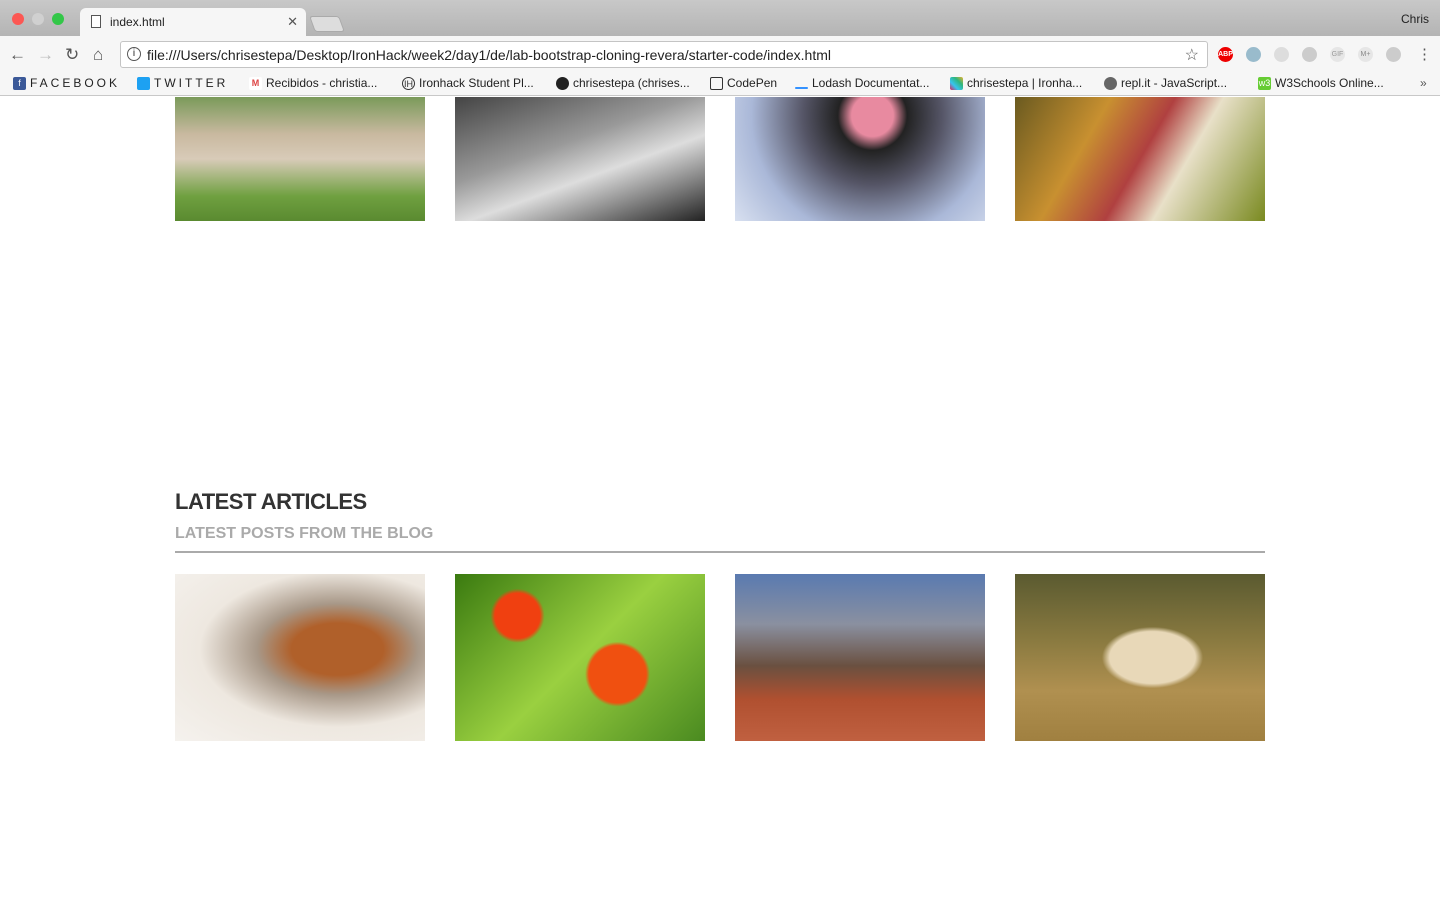  What do you see at coordinates (716, 83) in the screenshot?
I see `codepen-icon` at bounding box center [716, 83].